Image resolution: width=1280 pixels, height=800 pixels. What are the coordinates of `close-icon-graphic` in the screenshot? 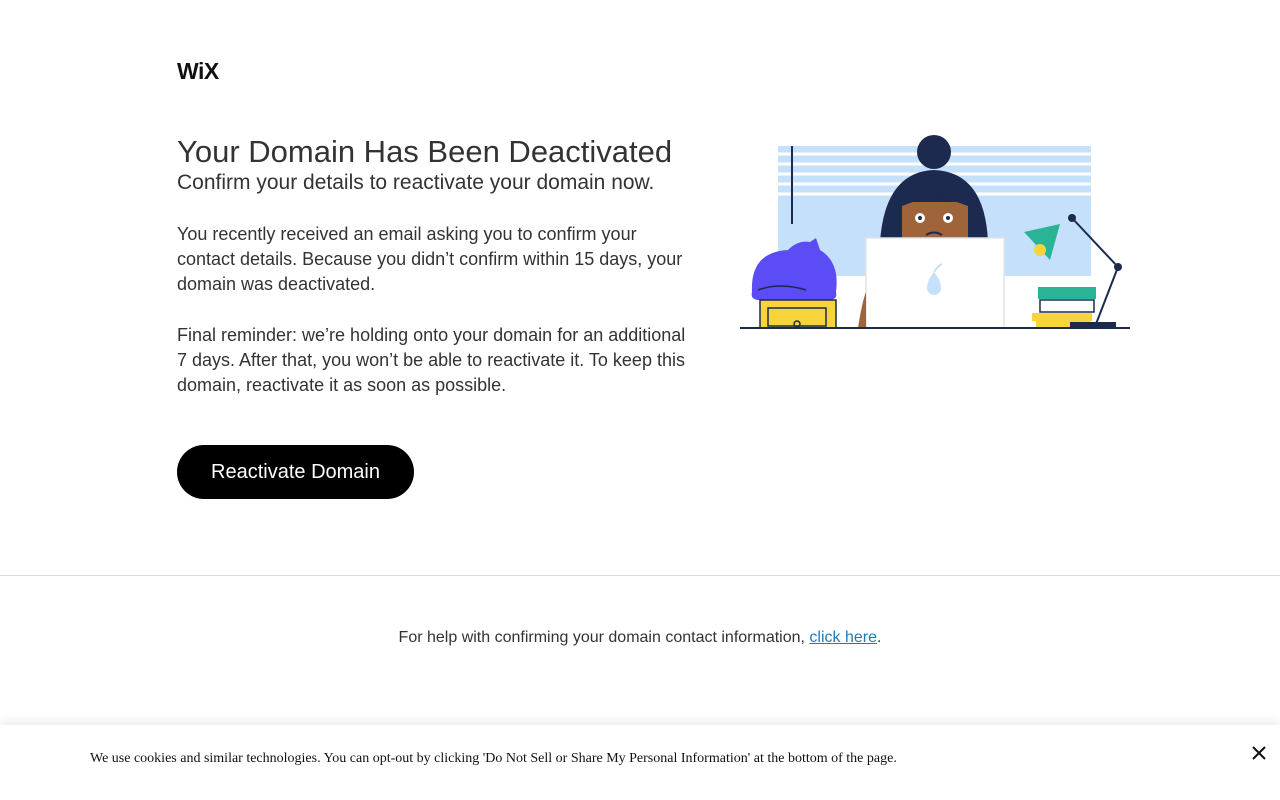 It's located at (1259, 753).